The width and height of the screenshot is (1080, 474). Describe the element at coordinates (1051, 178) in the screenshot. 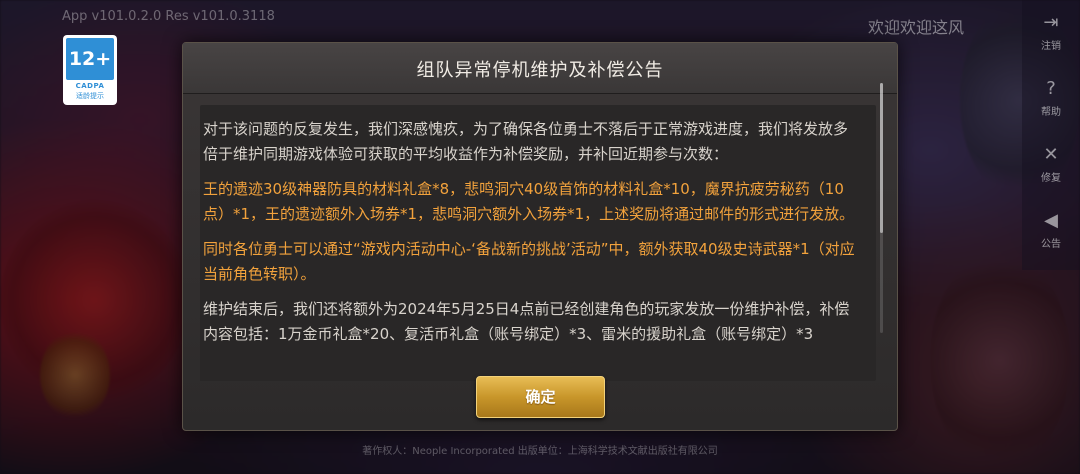

I see `side-item-label: 修复` at that location.